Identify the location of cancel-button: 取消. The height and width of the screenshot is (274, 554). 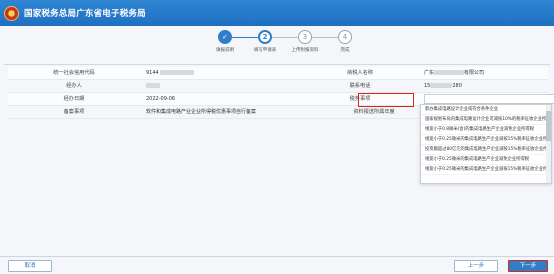
(30, 266).